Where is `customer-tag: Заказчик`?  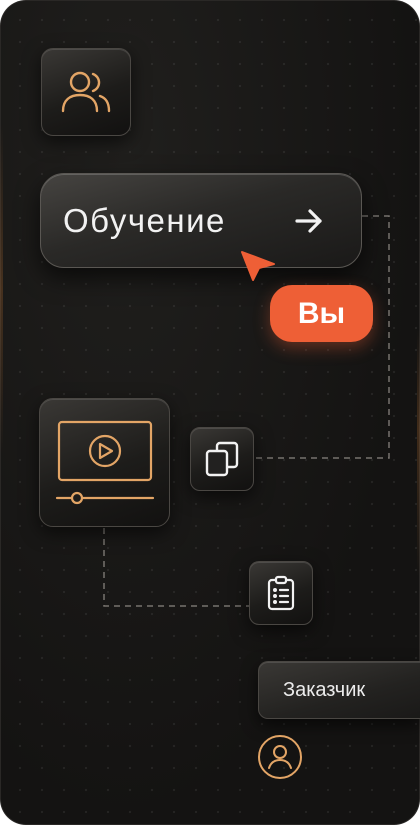
customer-tag: Заказчик is located at coordinates (339, 690).